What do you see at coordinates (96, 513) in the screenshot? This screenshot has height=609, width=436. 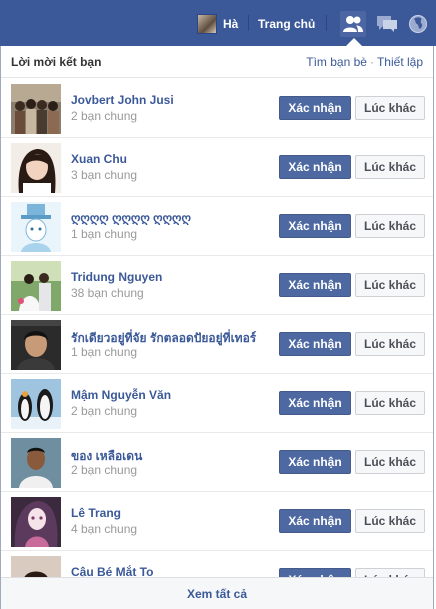 I see `requester-name: Lê Trang` at bounding box center [96, 513].